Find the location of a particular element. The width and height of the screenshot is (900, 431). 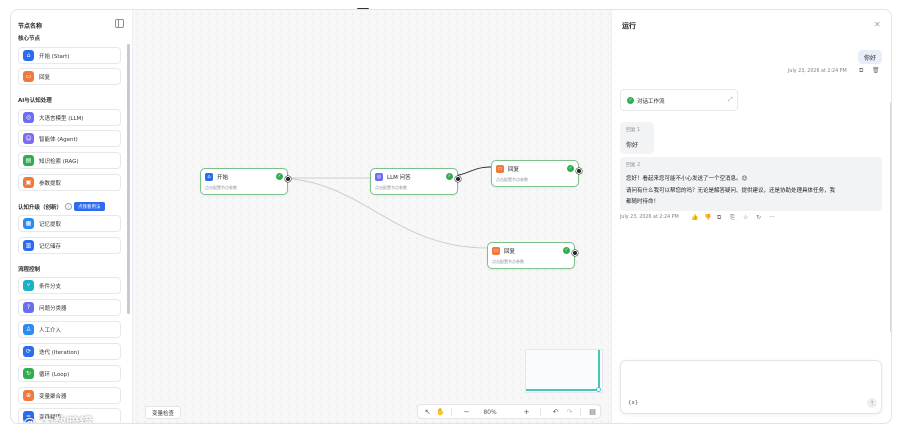

canvas-toolbar: ↖ ✋ − 80% + ↶ ↷ ▤ is located at coordinates (509, 411).